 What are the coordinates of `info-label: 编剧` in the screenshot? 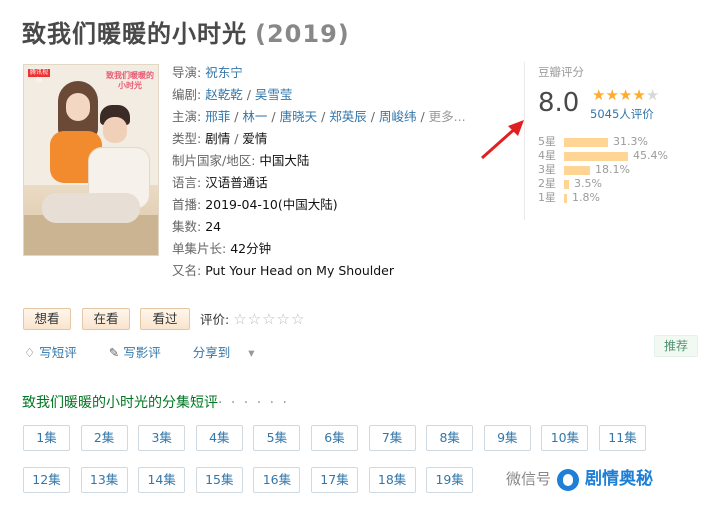 It's located at (185, 94).